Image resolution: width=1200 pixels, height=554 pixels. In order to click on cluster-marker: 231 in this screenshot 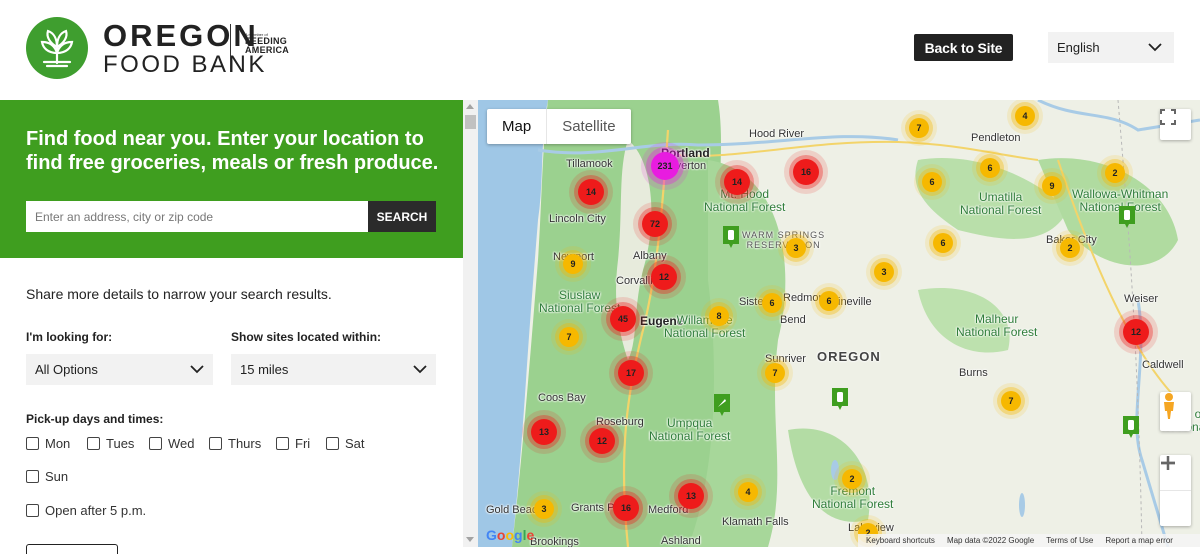, I will do `click(665, 166)`.